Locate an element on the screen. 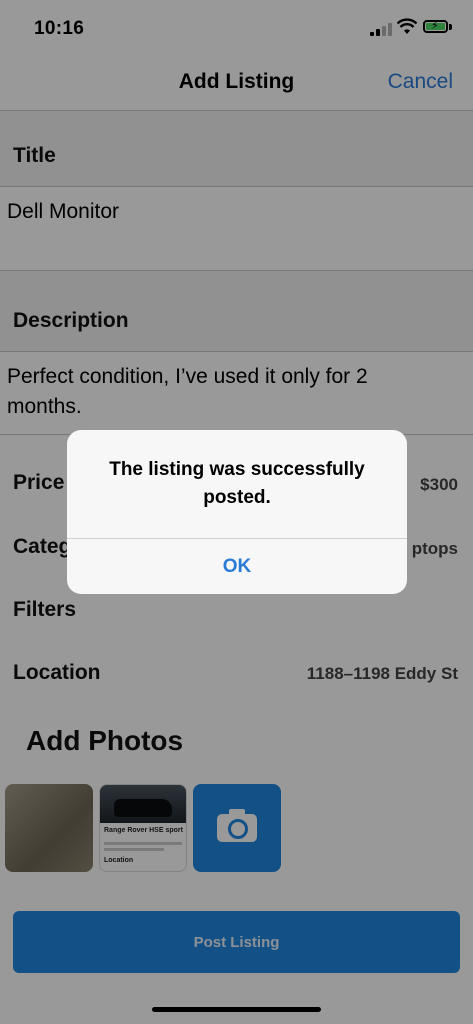 Image resolution: width=473 pixels, height=1024 pixels. alert-ok-button: OK is located at coordinates (237, 566).